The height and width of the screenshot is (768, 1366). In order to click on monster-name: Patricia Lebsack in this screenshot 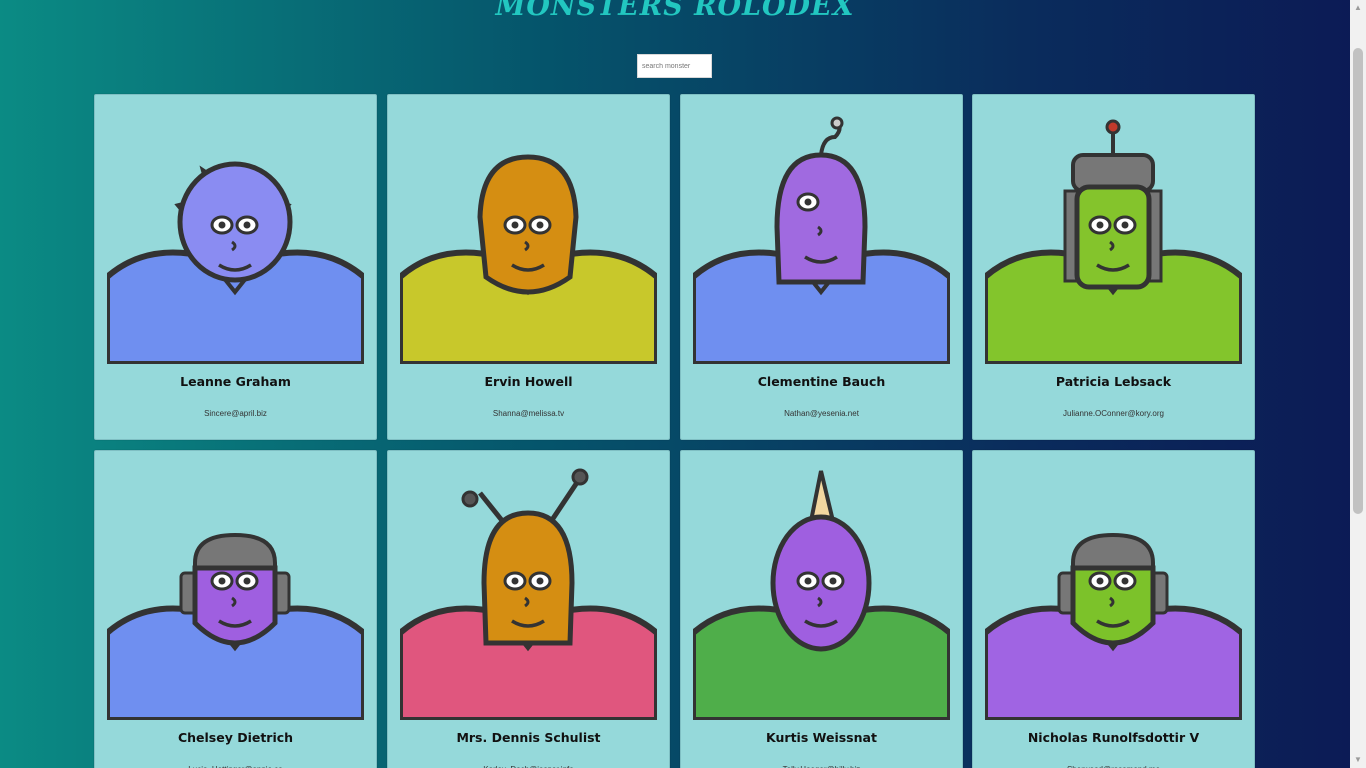, I will do `click(1113, 381)`.